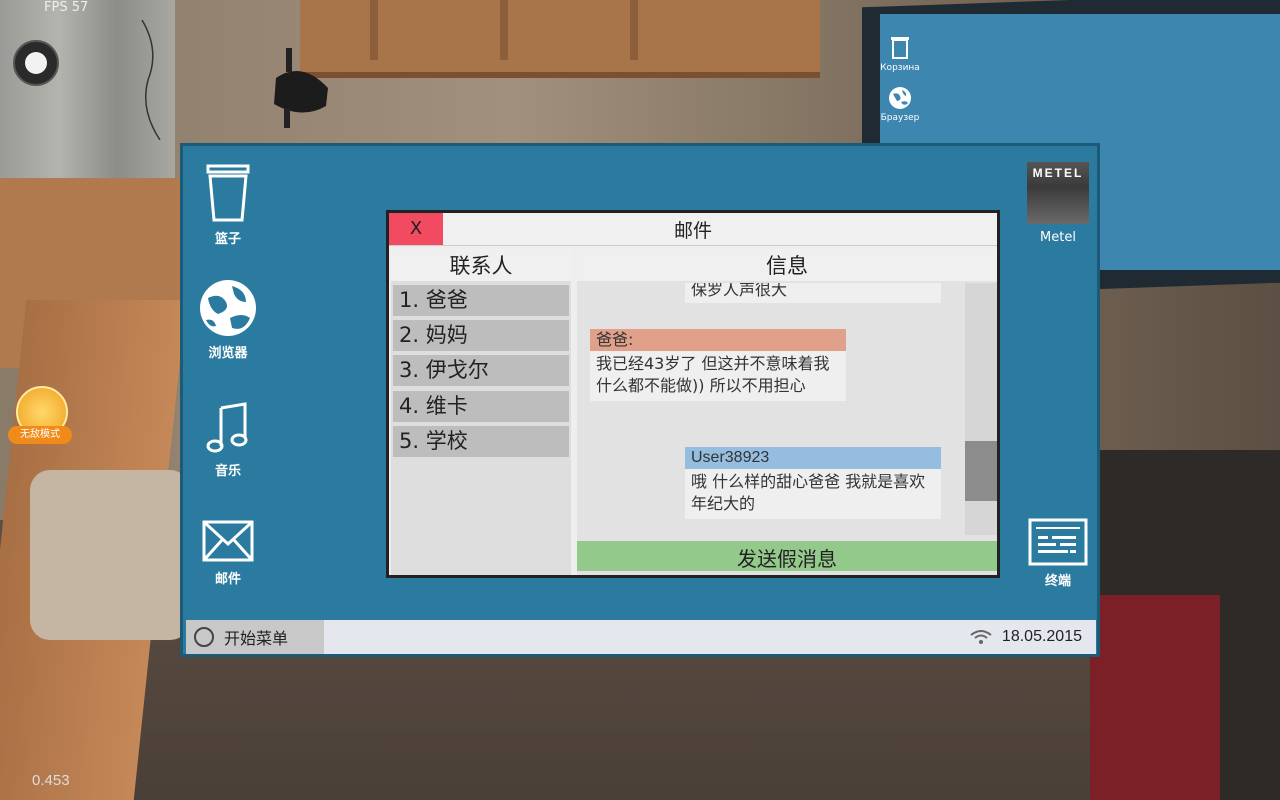 This screenshot has width=1280, height=800. Describe the element at coordinates (813, 293) in the screenshot. I see `message-bubble: 保罗人声很大` at that location.